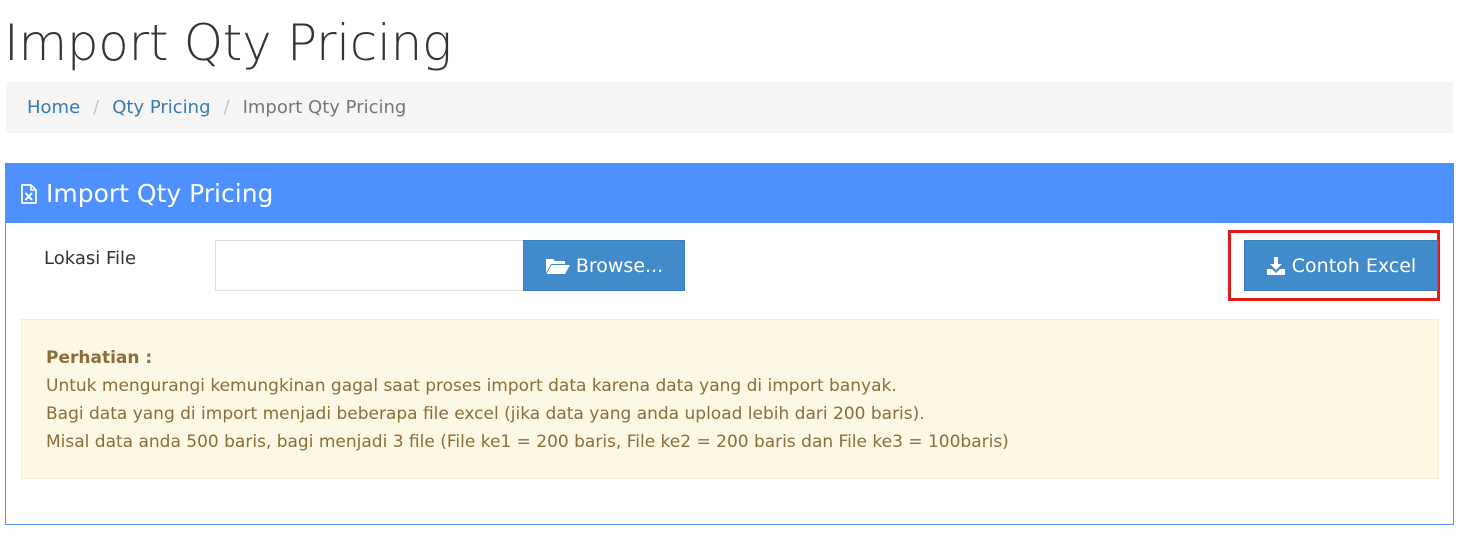  What do you see at coordinates (558, 266) in the screenshot?
I see `folder-open-icon` at bounding box center [558, 266].